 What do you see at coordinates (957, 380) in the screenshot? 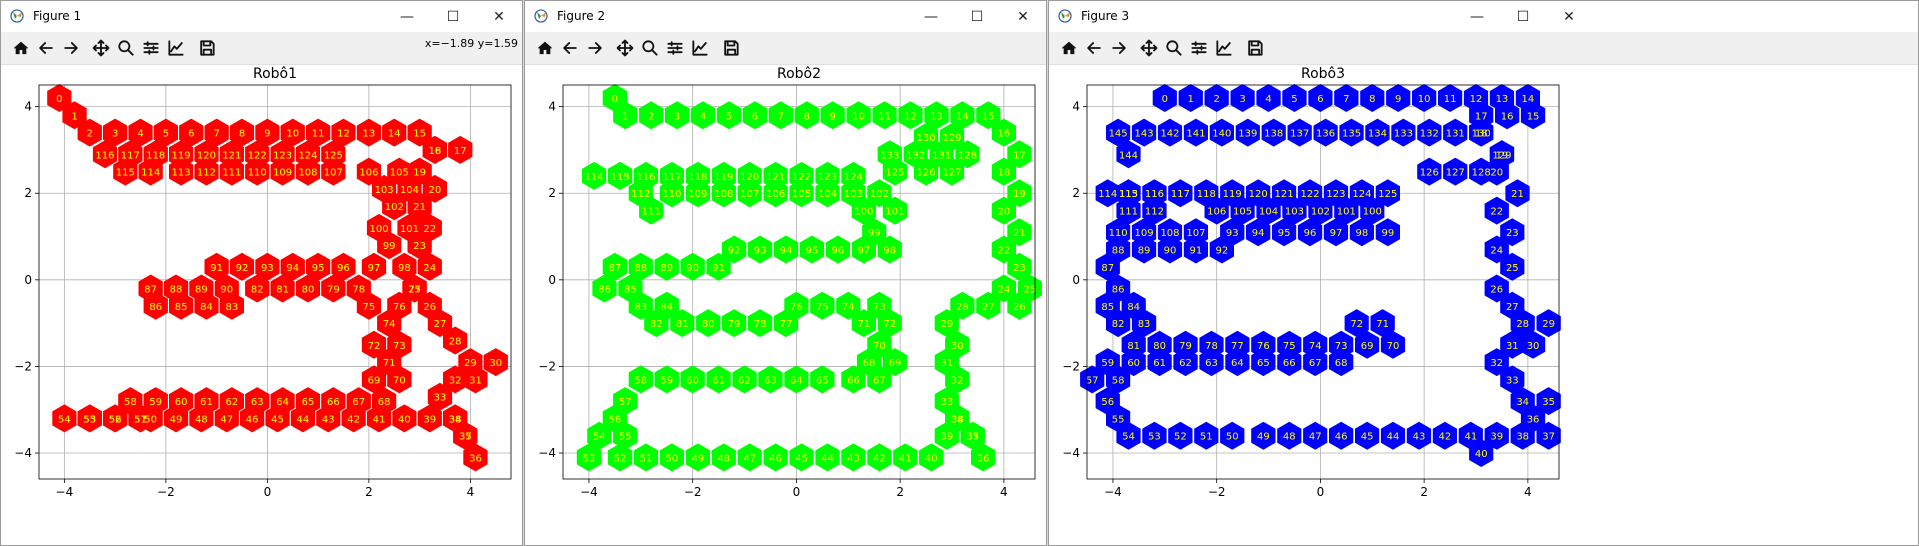
I see `point-index-label: 32` at bounding box center [957, 380].